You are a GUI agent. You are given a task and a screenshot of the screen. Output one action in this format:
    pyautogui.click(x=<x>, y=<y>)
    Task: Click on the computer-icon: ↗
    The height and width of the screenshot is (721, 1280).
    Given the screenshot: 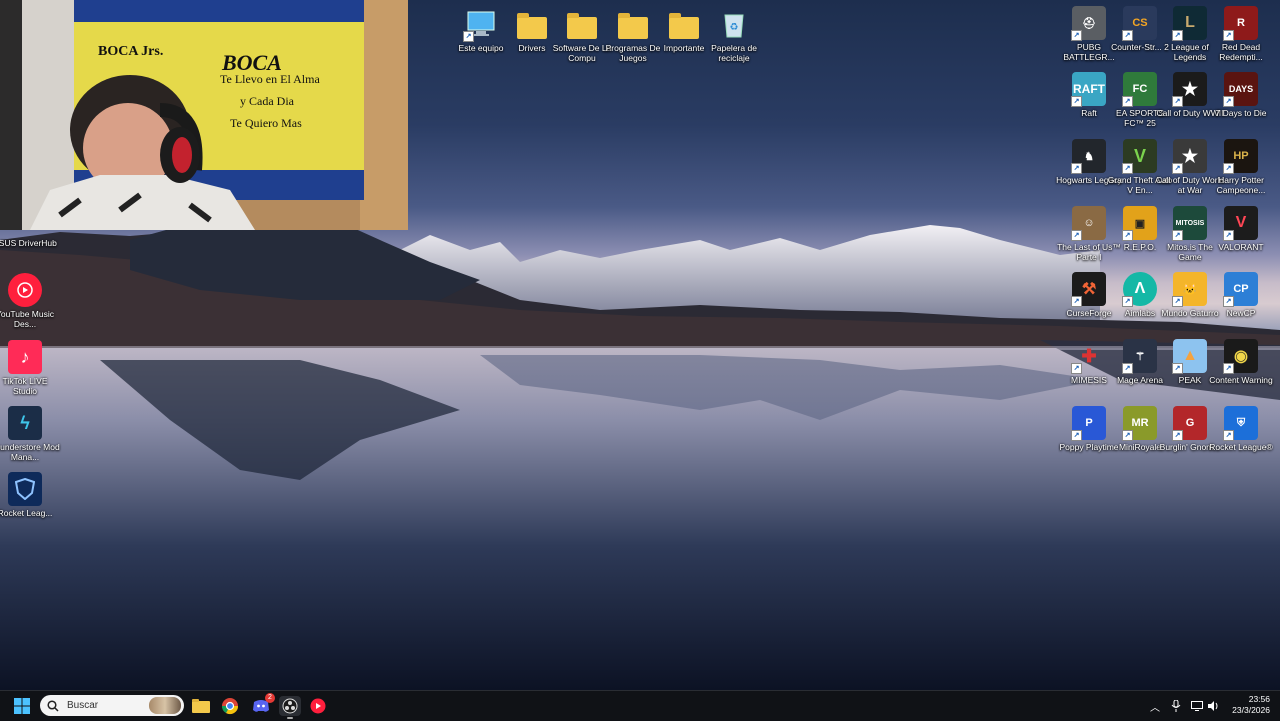 What is the action you would take?
    pyautogui.click(x=480, y=24)
    